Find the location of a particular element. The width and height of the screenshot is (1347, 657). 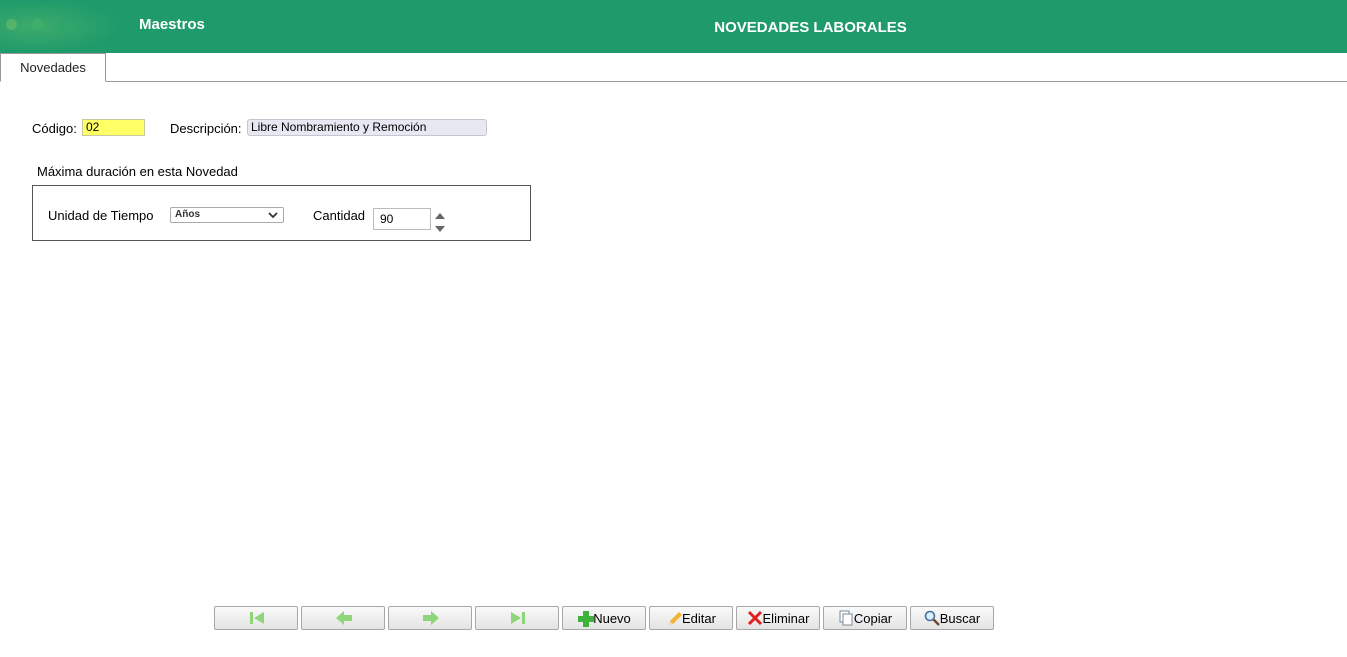

unidad-tiempo-label: Unidad de Tiempo is located at coordinates (101, 215).